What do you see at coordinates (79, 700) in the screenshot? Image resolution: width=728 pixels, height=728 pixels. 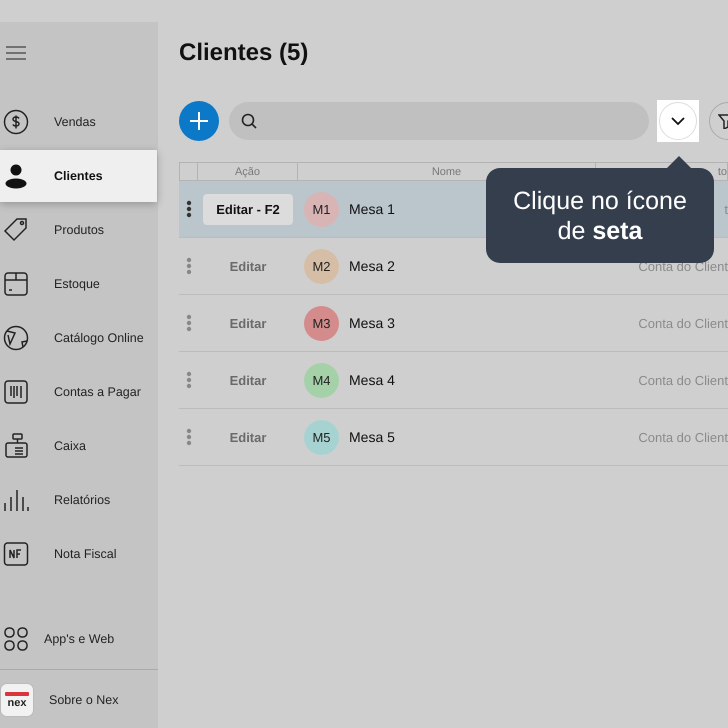 I see `sidebar-item: nex Sobre o Nex` at bounding box center [79, 700].